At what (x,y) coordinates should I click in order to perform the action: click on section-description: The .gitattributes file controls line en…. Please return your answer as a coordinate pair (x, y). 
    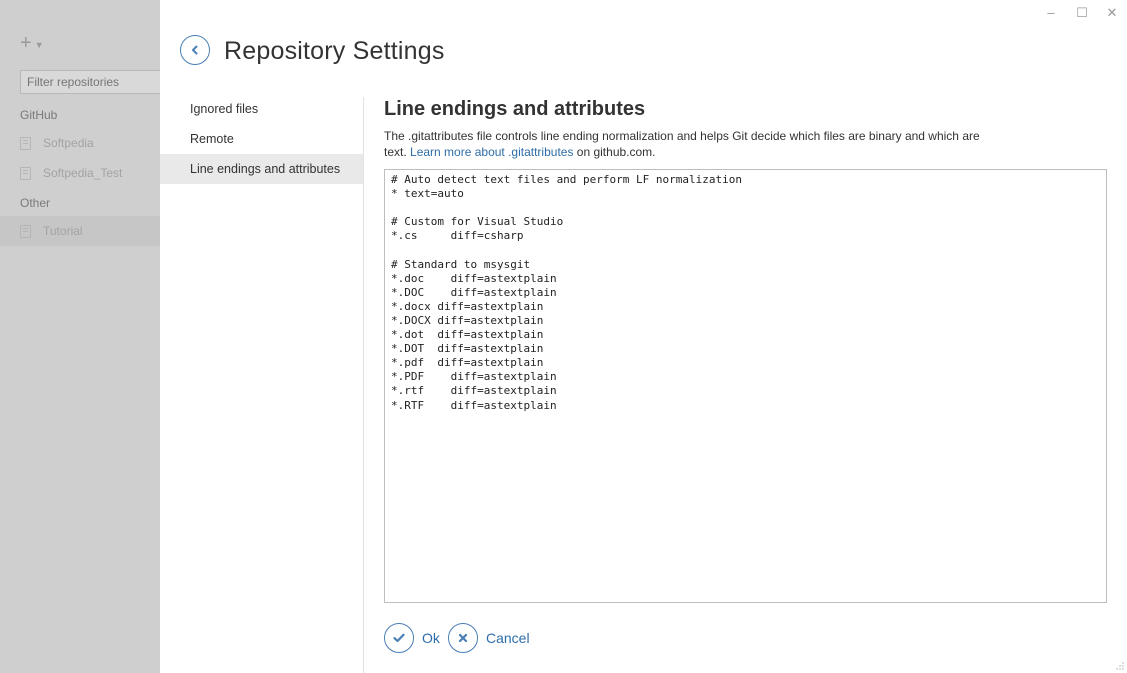
    Looking at the image, I should click on (689, 144).